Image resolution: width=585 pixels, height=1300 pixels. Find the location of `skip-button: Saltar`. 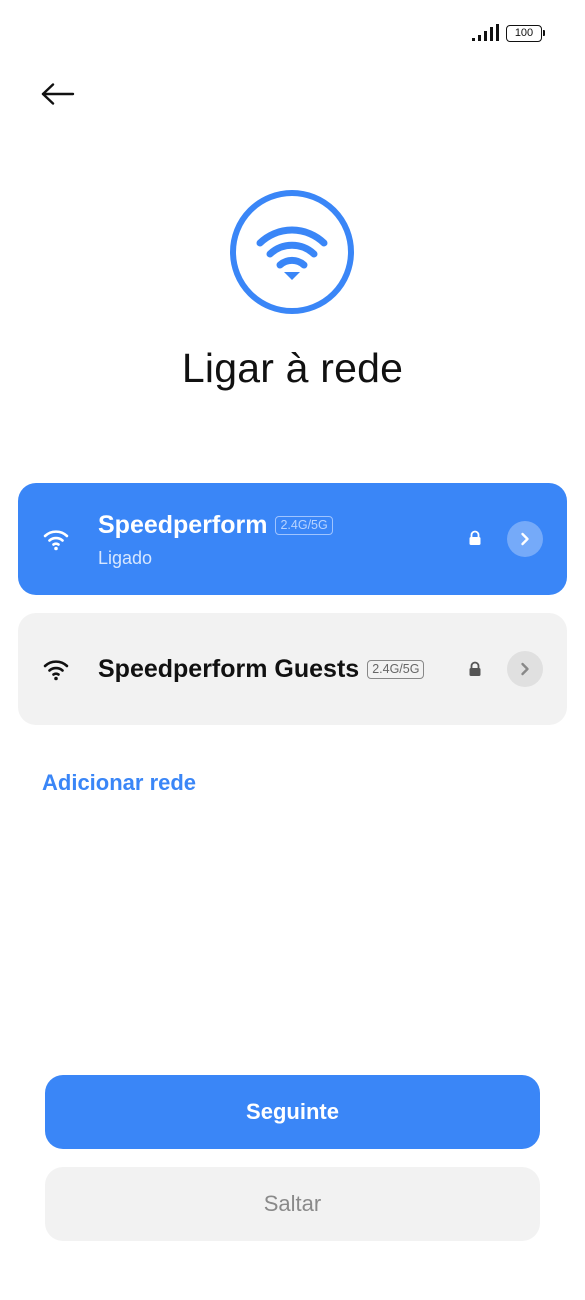

skip-button: Saltar is located at coordinates (292, 1204).